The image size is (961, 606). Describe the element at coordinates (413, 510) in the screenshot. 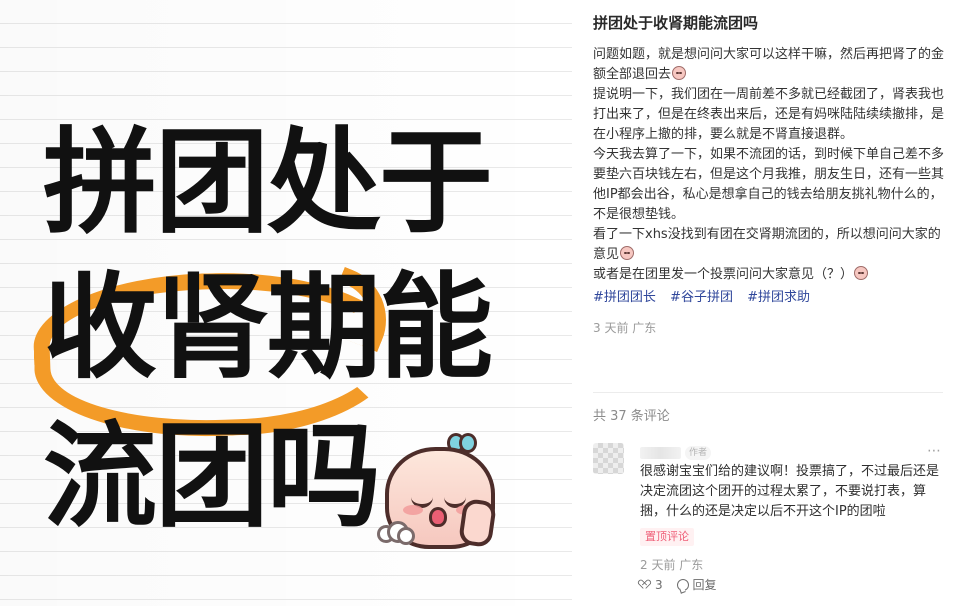

I see `emoji-left-cheek` at that location.